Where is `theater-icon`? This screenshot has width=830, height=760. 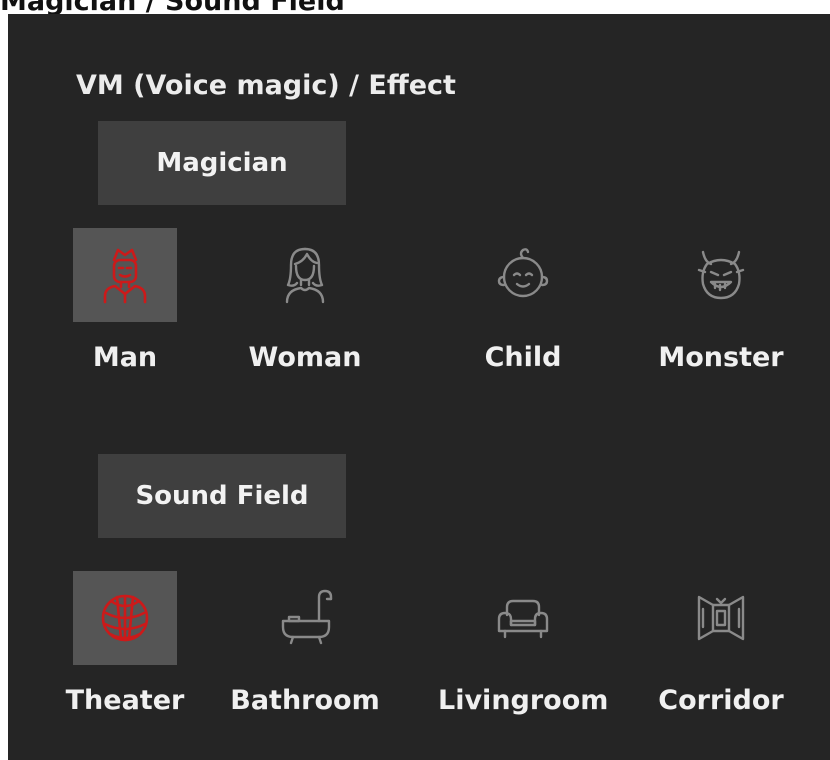
theater-icon is located at coordinates (125, 618).